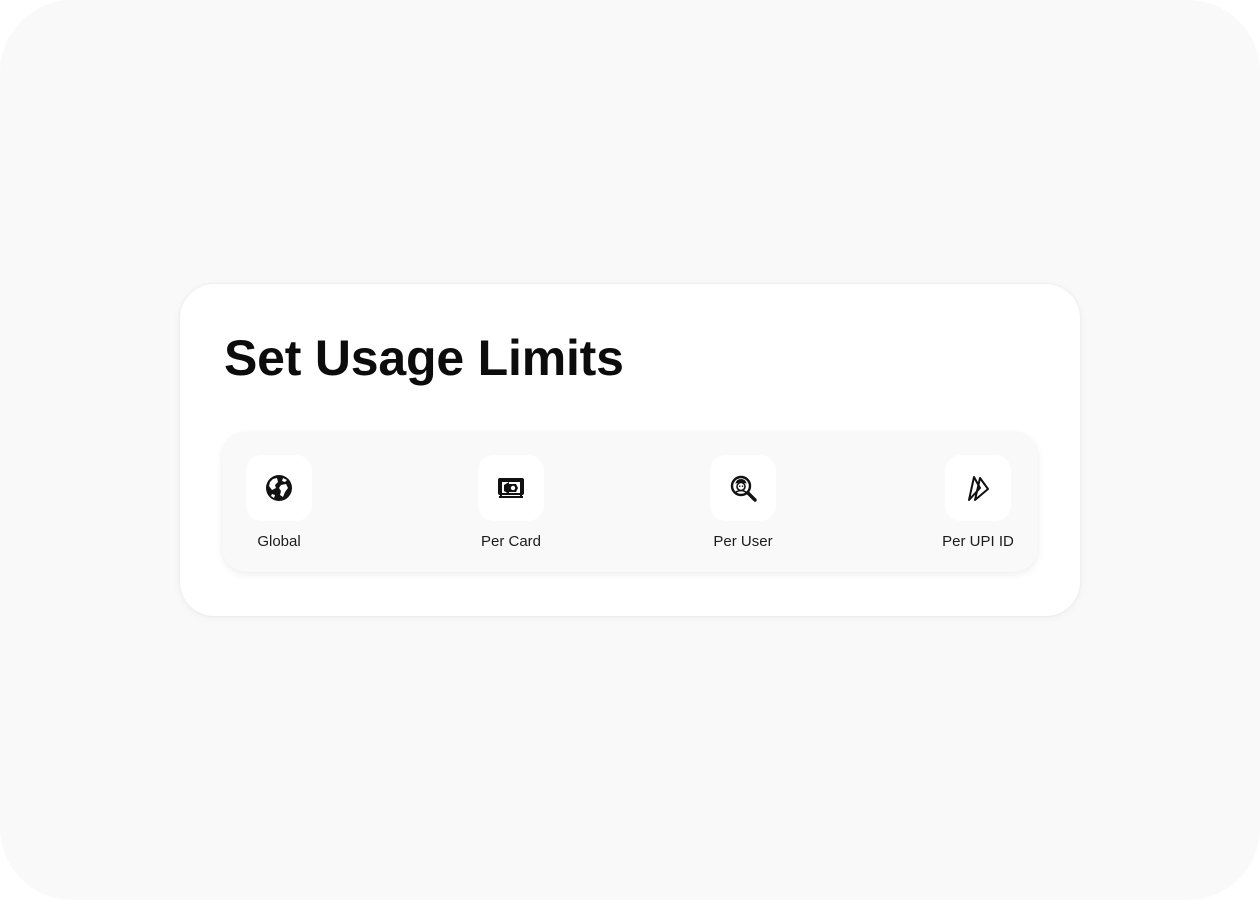 This screenshot has height=900, width=1260. What do you see at coordinates (511, 541) in the screenshot?
I see `option-label: Per Card` at bounding box center [511, 541].